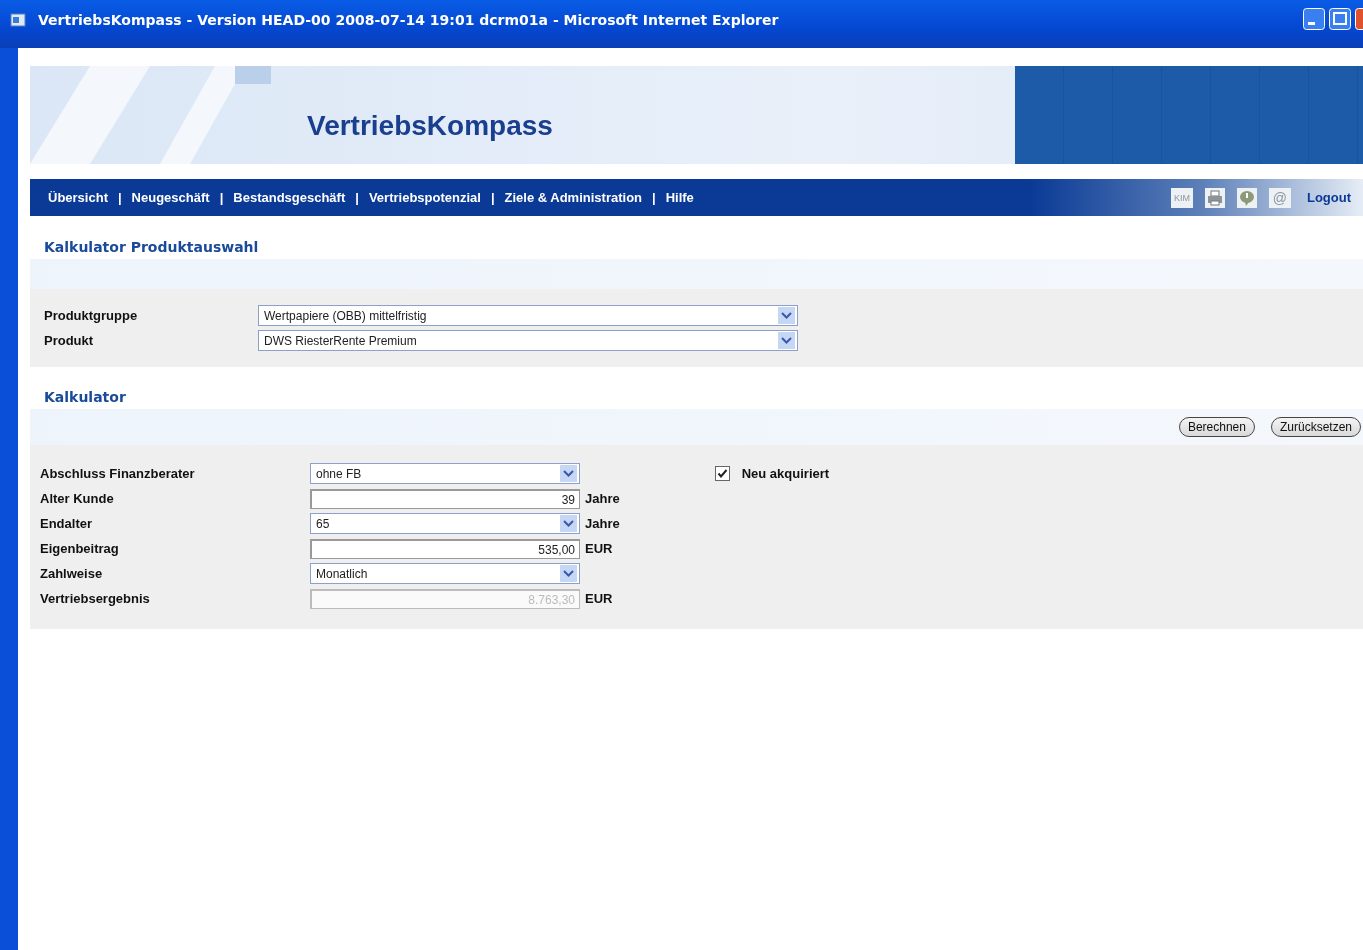 This screenshot has height=950, width=1363. What do you see at coordinates (528, 340) in the screenshot?
I see `dropdown: DWS RiesterRente Premium` at bounding box center [528, 340].